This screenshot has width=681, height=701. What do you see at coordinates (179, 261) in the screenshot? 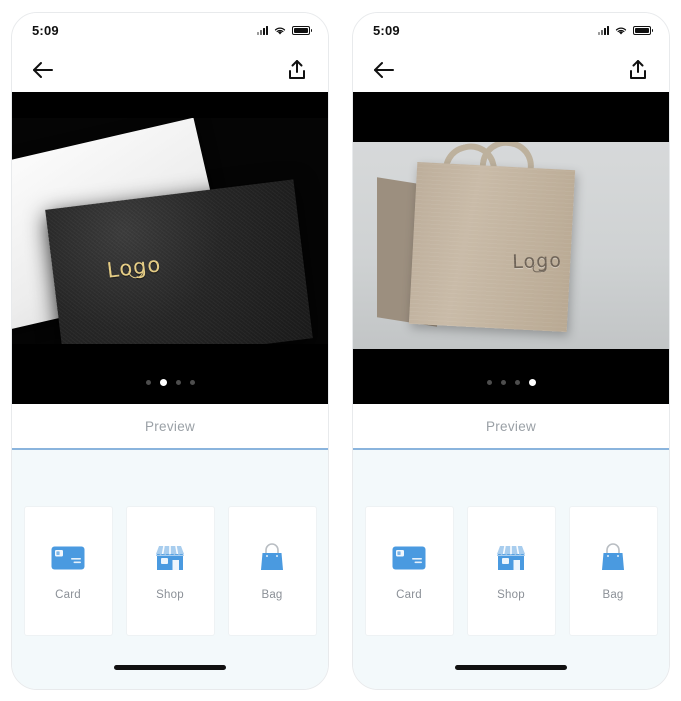
I see `black-business-card: Logo` at bounding box center [179, 261].